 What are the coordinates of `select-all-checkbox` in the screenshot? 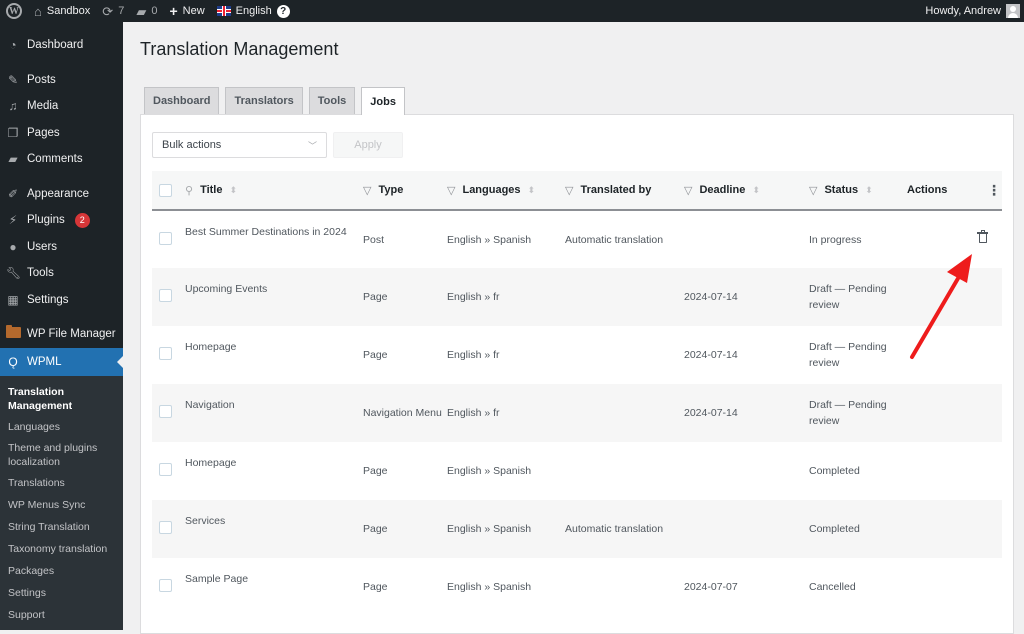 It's located at (165, 190).